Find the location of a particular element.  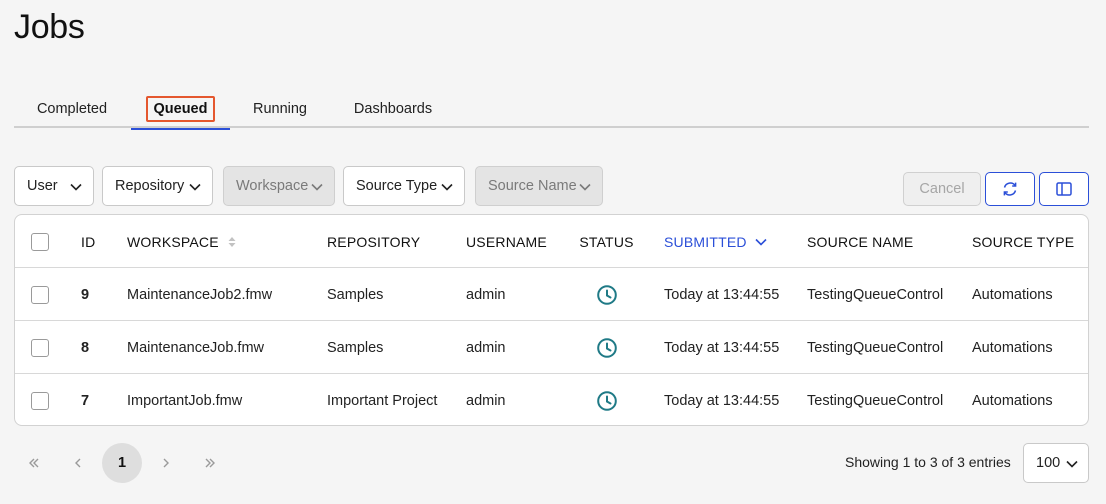

select-all-checkbox is located at coordinates (40, 242).